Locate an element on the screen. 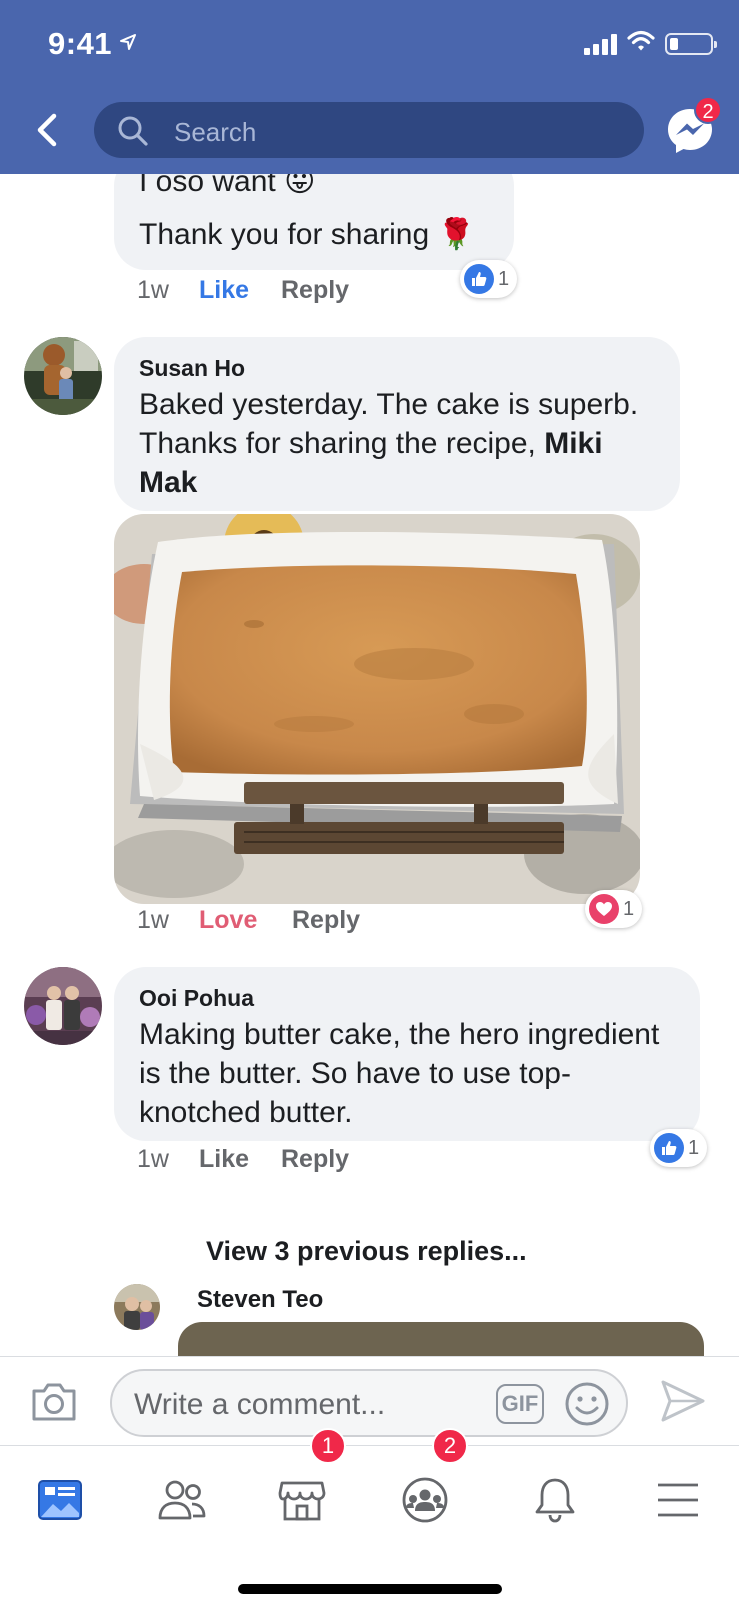 The width and height of the screenshot is (739, 1600). marketplace-icon is located at coordinates (302, 1501).